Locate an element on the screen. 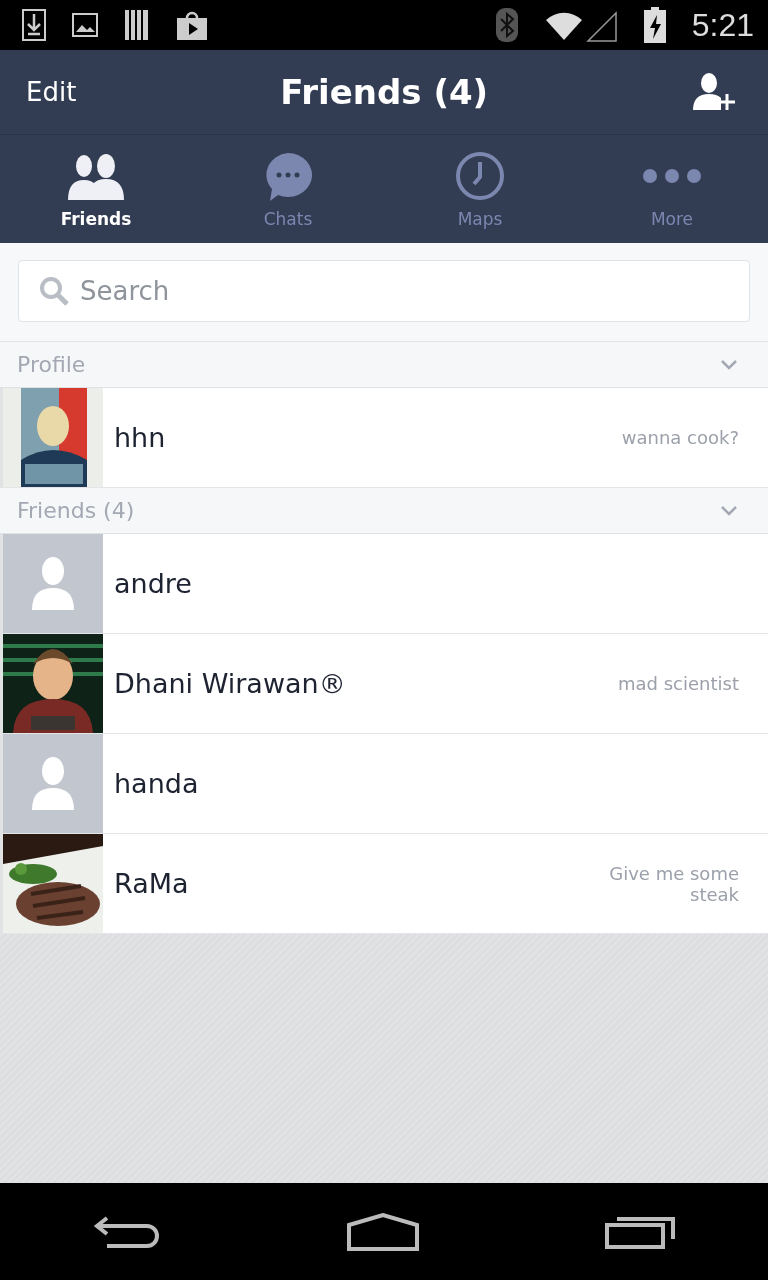 The image size is (768, 1280). more-icon is located at coordinates (672, 176).